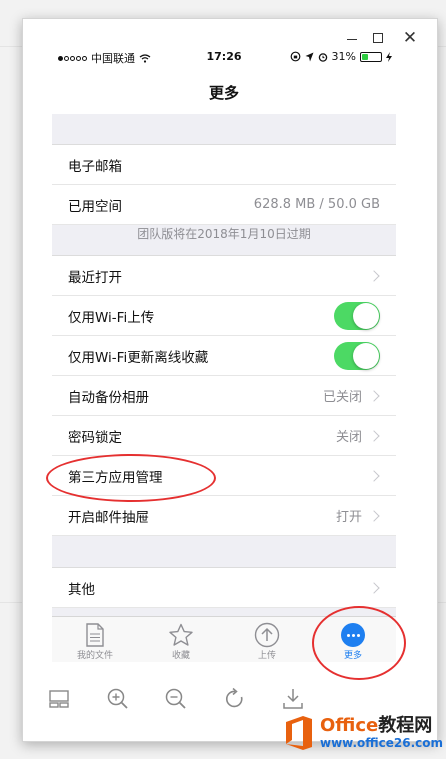  I want to click on viewer-toolbar, so click(176, 699).